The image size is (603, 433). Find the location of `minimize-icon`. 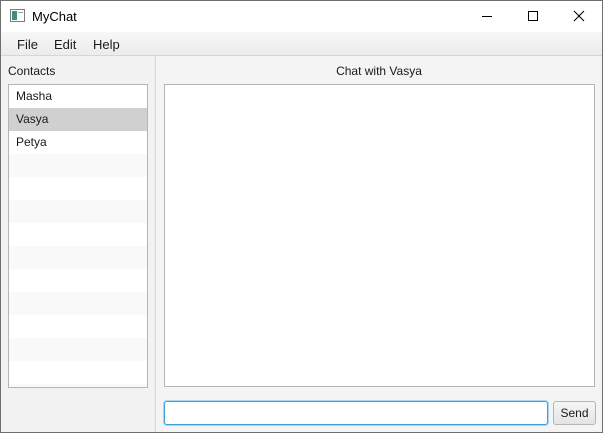

minimize-icon is located at coordinates (487, 16).